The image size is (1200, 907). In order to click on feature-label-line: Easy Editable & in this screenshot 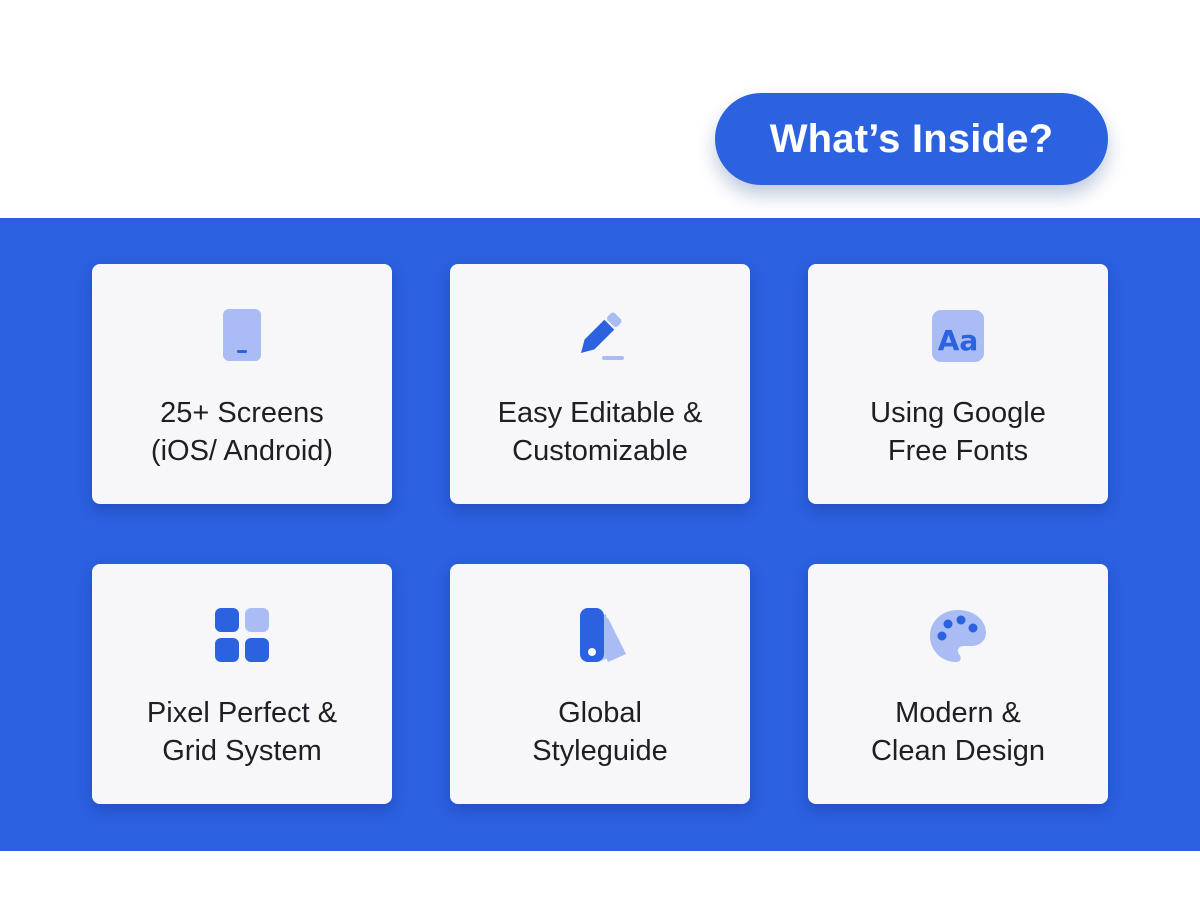, I will do `click(600, 413)`.